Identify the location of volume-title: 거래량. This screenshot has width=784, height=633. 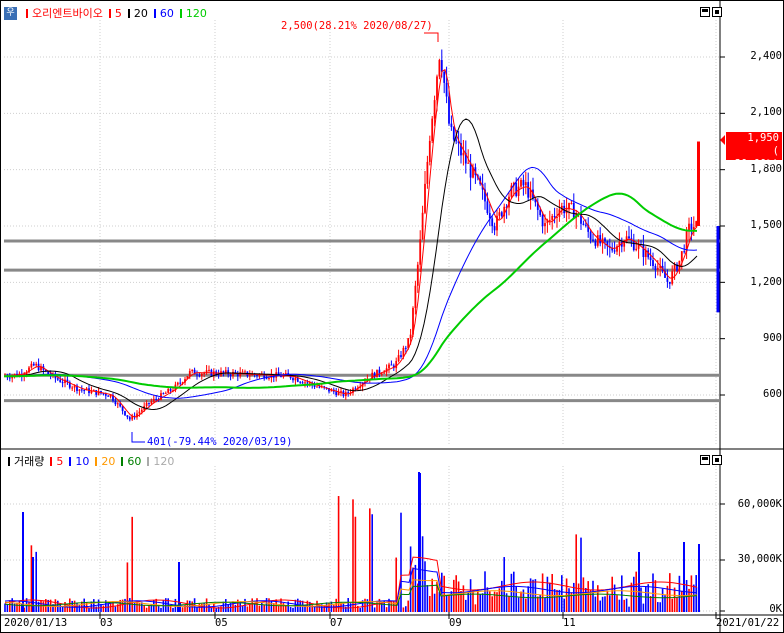
(29, 461).